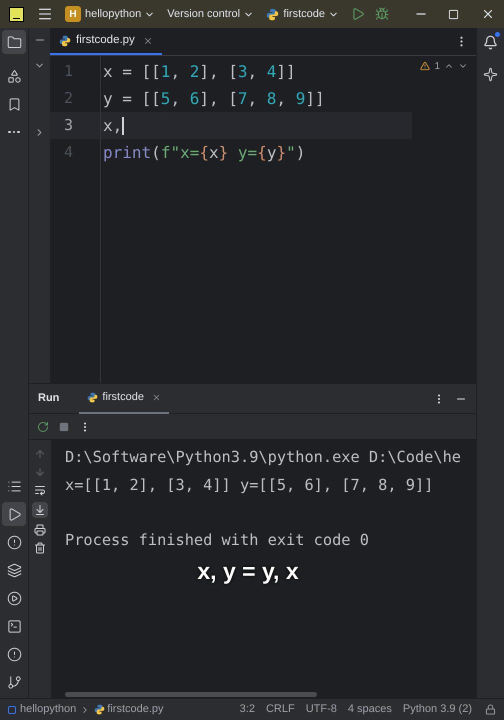  What do you see at coordinates (40, 530) in the screenshot?
I see `print-icon` at bounding box center [40, 530].